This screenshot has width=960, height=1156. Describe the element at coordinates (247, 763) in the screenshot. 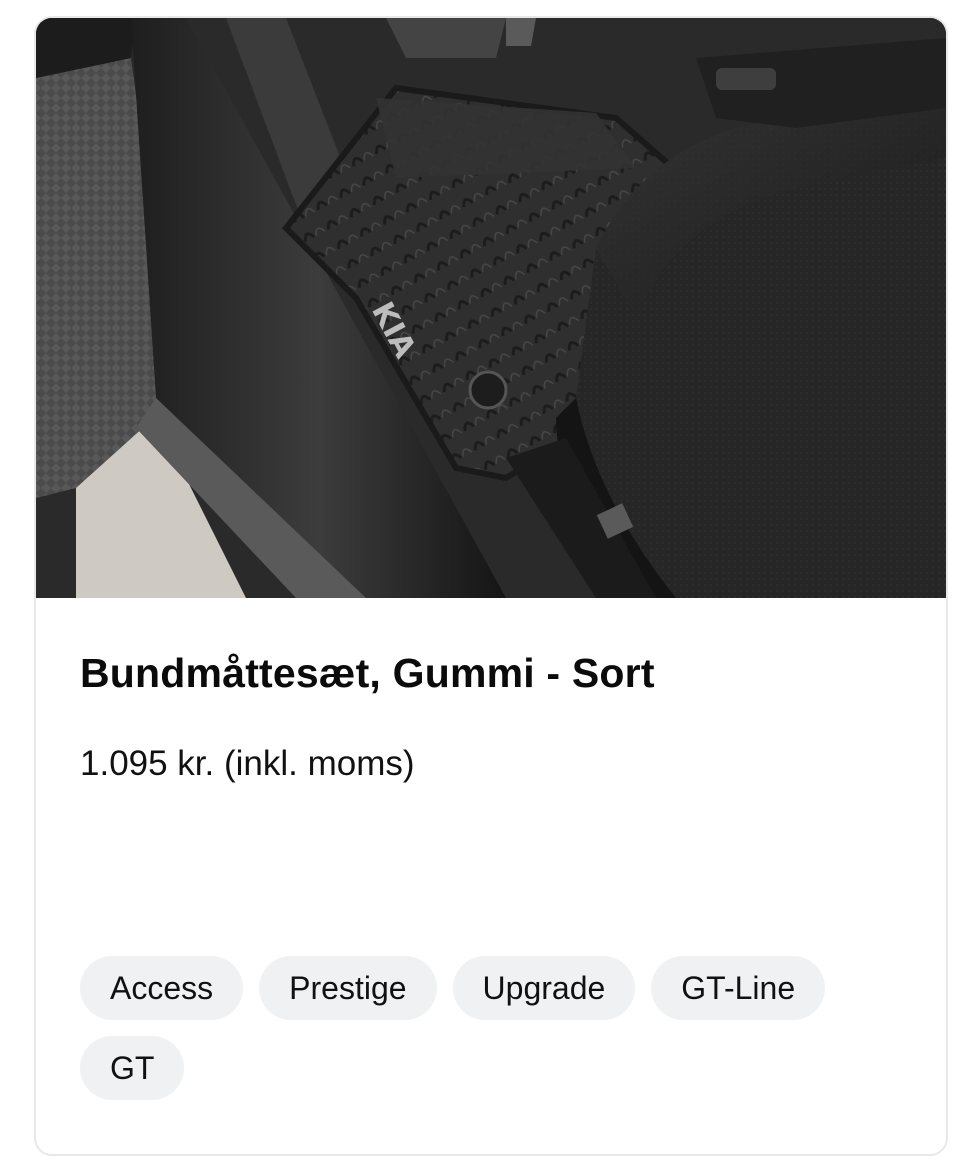

I see `product-price: 1.095 kr. (inkl. moms)` at that location.